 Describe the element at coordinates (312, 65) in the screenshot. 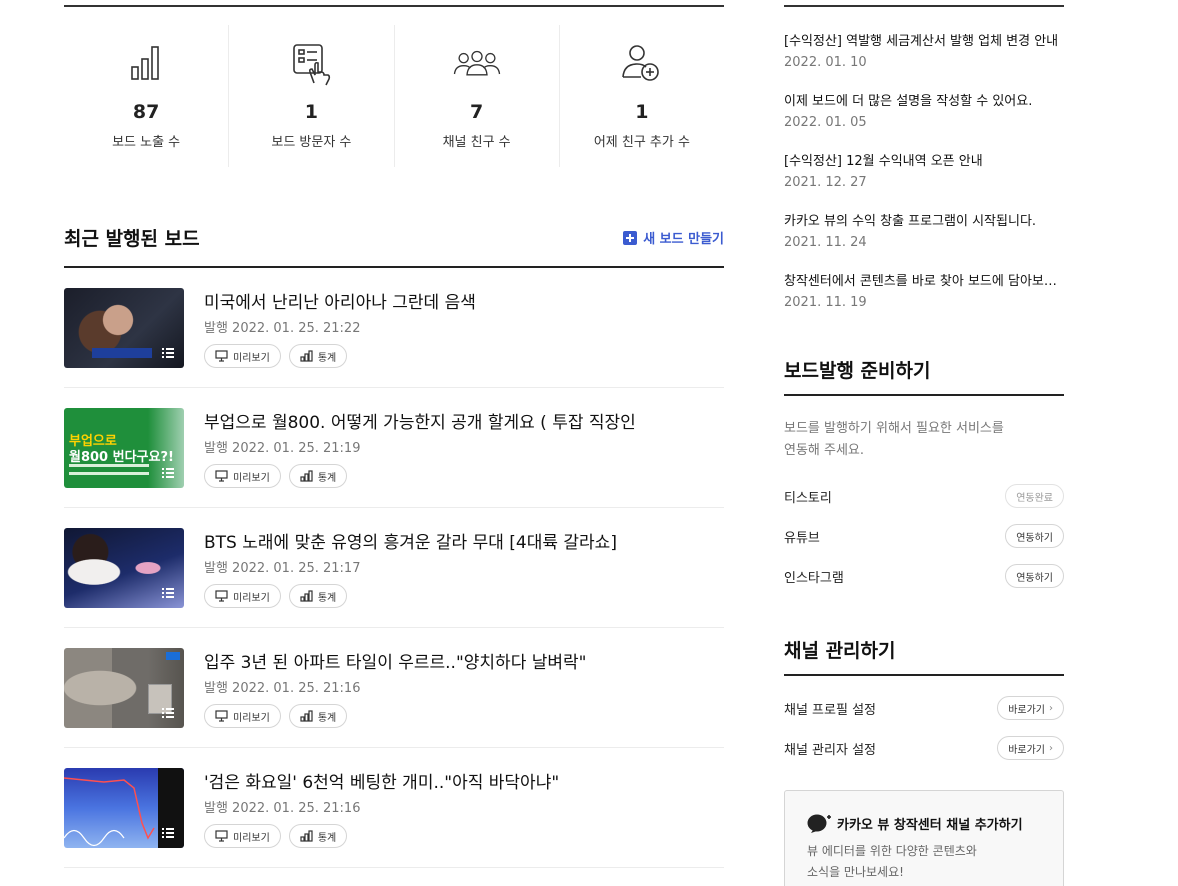

I see `board-visit-icon` at that location.